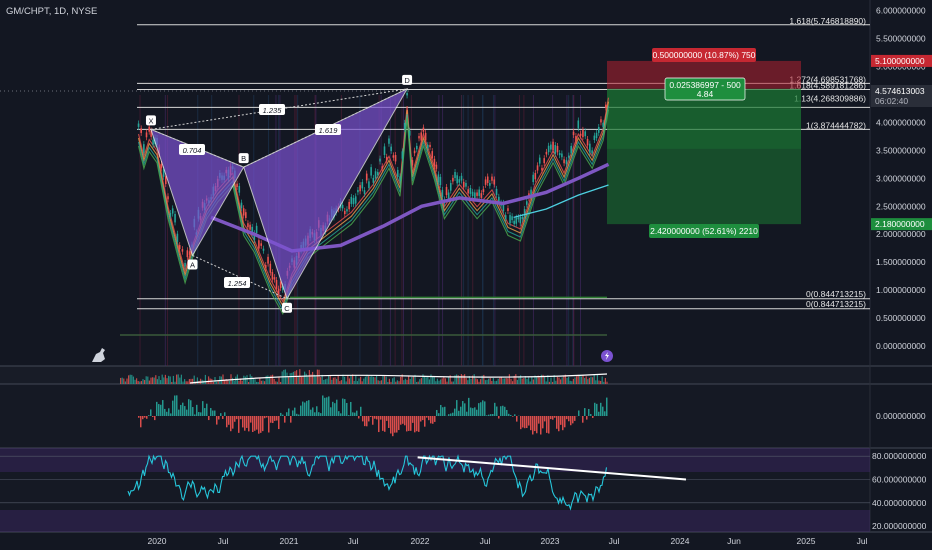 This screenshot has height=550, width=932. Describe the element at coordinates (223, 541) in the screenshot. I see `x-tick-label: Jul` at that location.